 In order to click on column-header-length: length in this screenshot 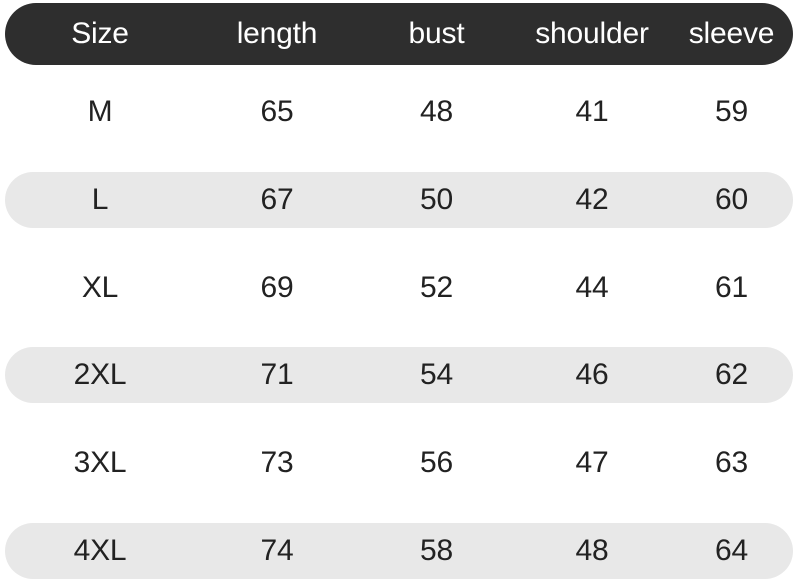, I will do `click(277, 33)`.